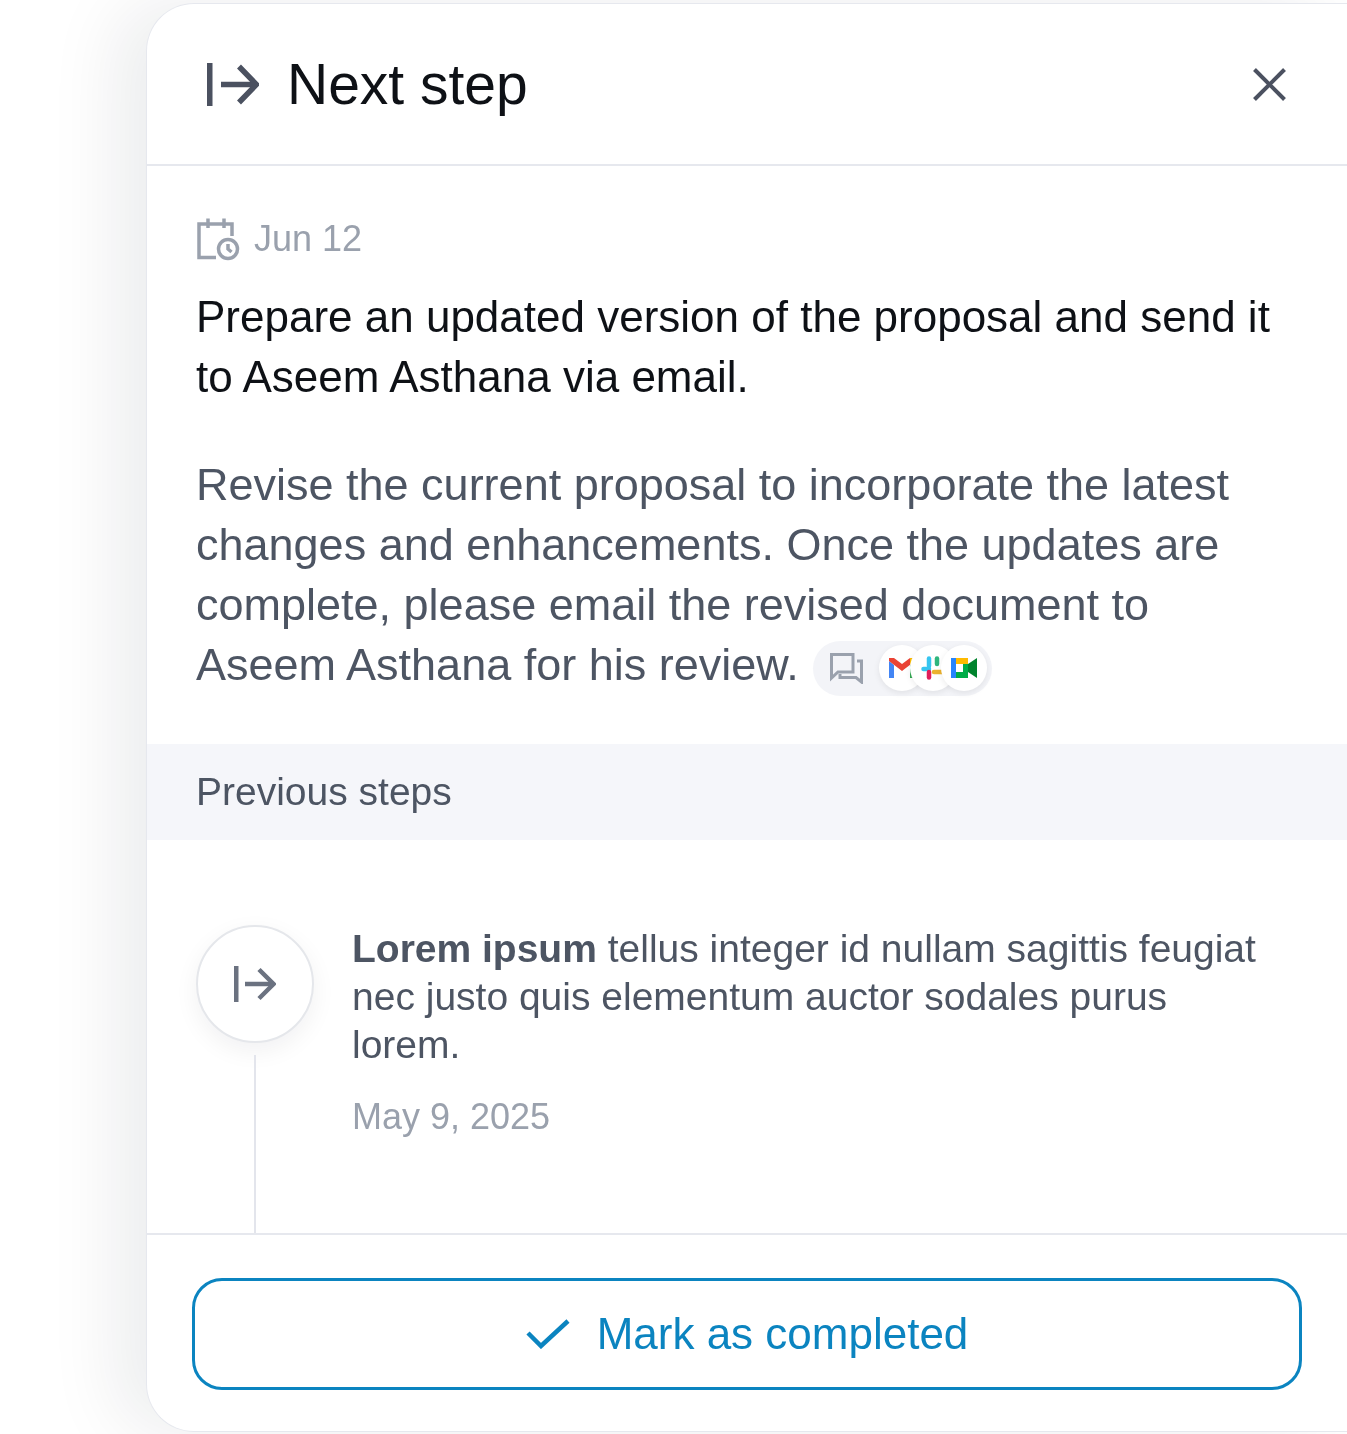  What do you see at coordinates (747, 1334) in the screenshot?
I see `mark-completed-button: Mark as completed` at bounding box center [747, 1334].